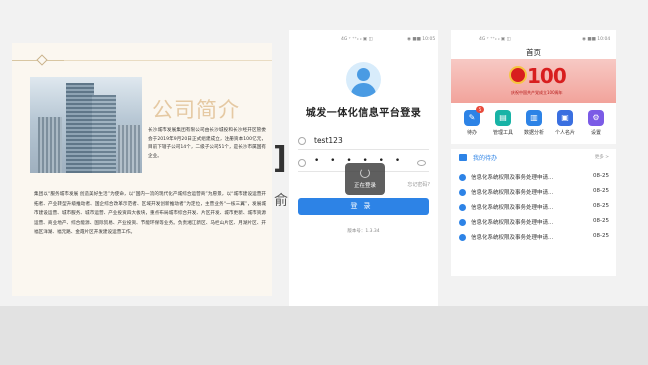 The image size is (648, 365). What do you see at coordinates (328, 140) in the screenshot?
I see `username-value: test123` at bounding box center [328, 140].